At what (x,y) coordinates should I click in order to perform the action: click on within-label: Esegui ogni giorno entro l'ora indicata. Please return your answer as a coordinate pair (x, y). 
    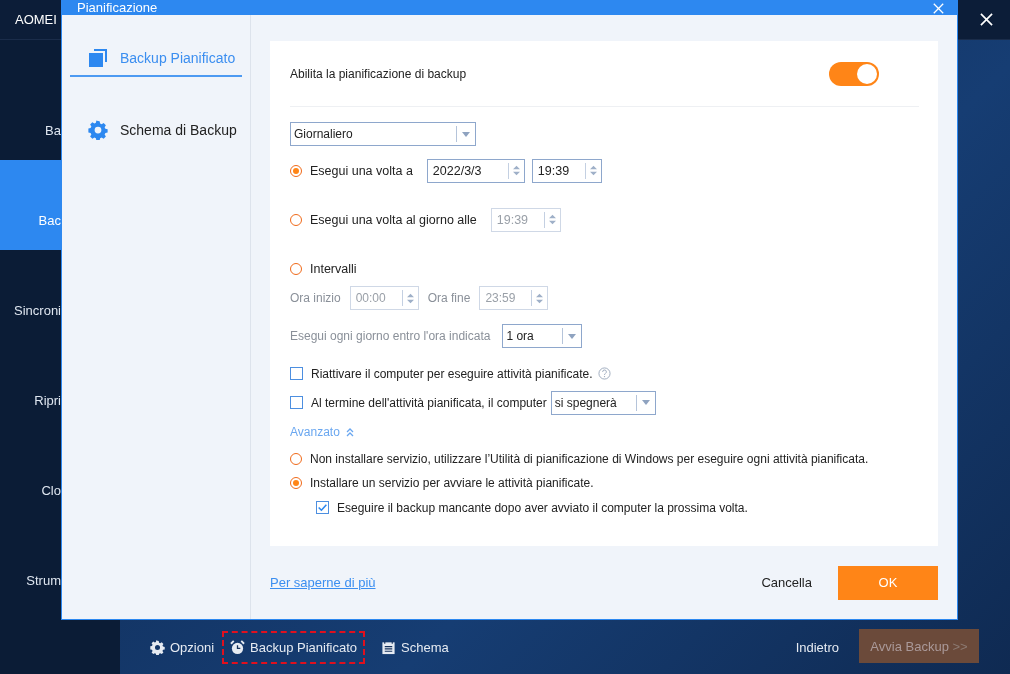
    Looking at the image, I should click on (390, 336).